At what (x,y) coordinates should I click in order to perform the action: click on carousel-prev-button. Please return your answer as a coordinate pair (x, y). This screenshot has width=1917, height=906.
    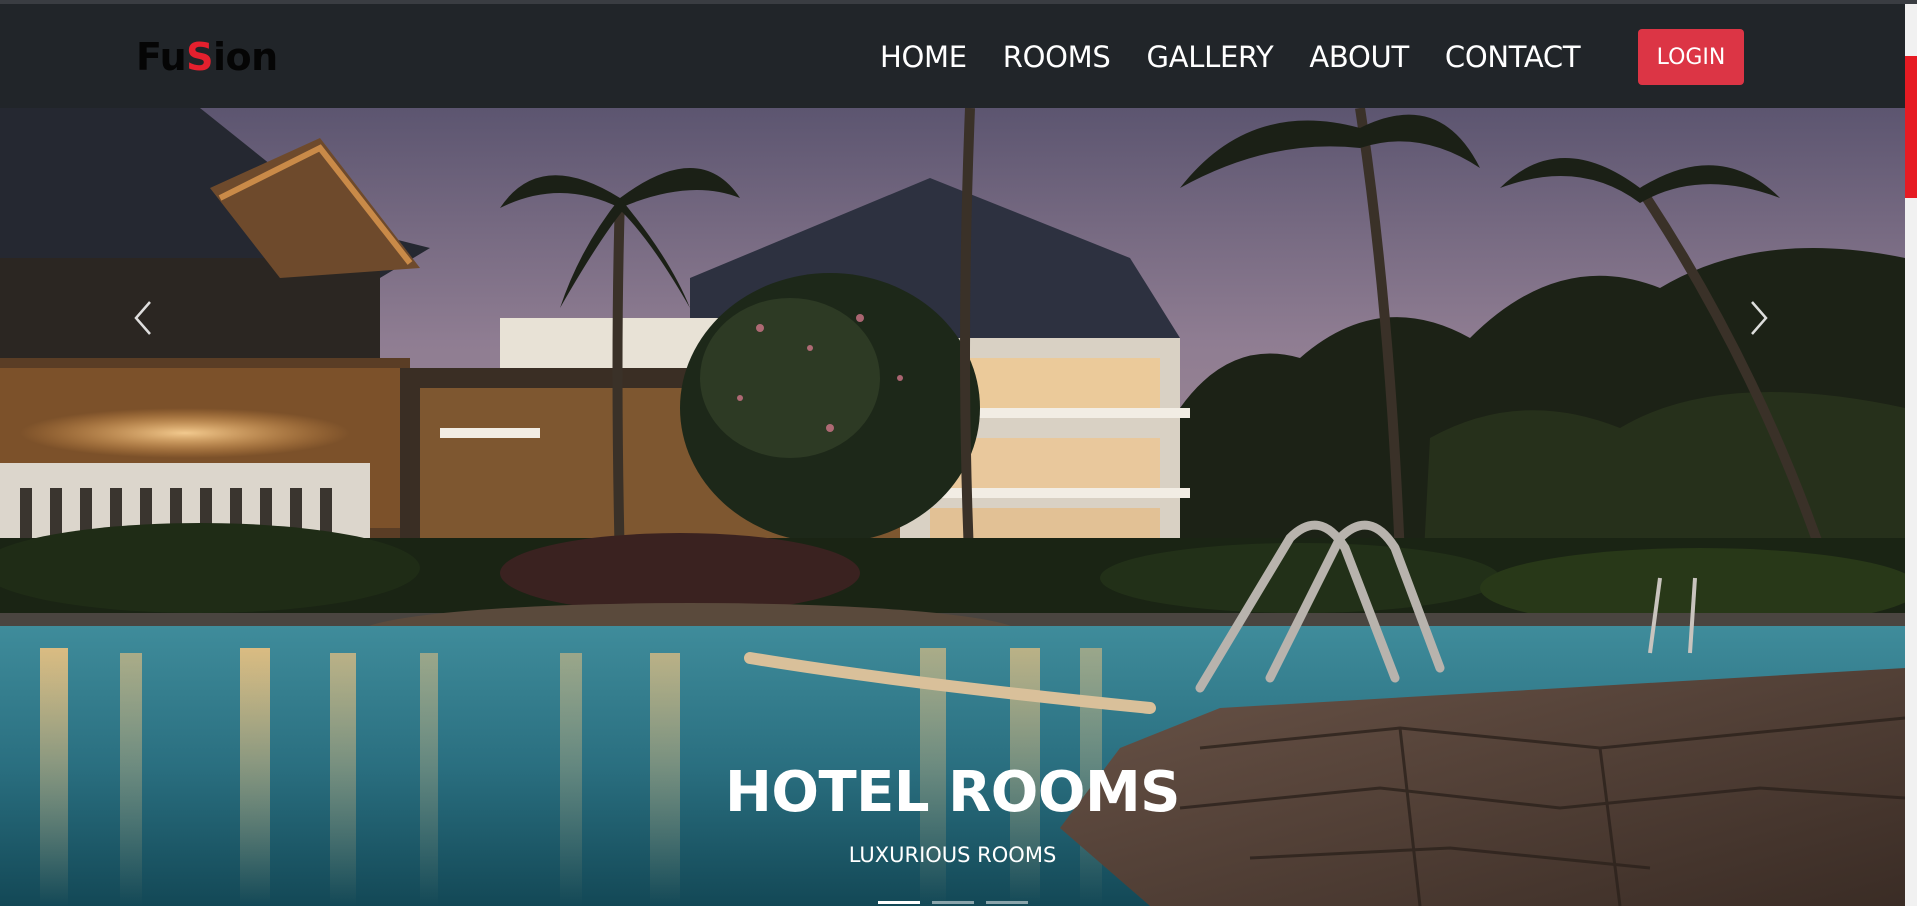
    Looking at the image, I should click on (142, 318).